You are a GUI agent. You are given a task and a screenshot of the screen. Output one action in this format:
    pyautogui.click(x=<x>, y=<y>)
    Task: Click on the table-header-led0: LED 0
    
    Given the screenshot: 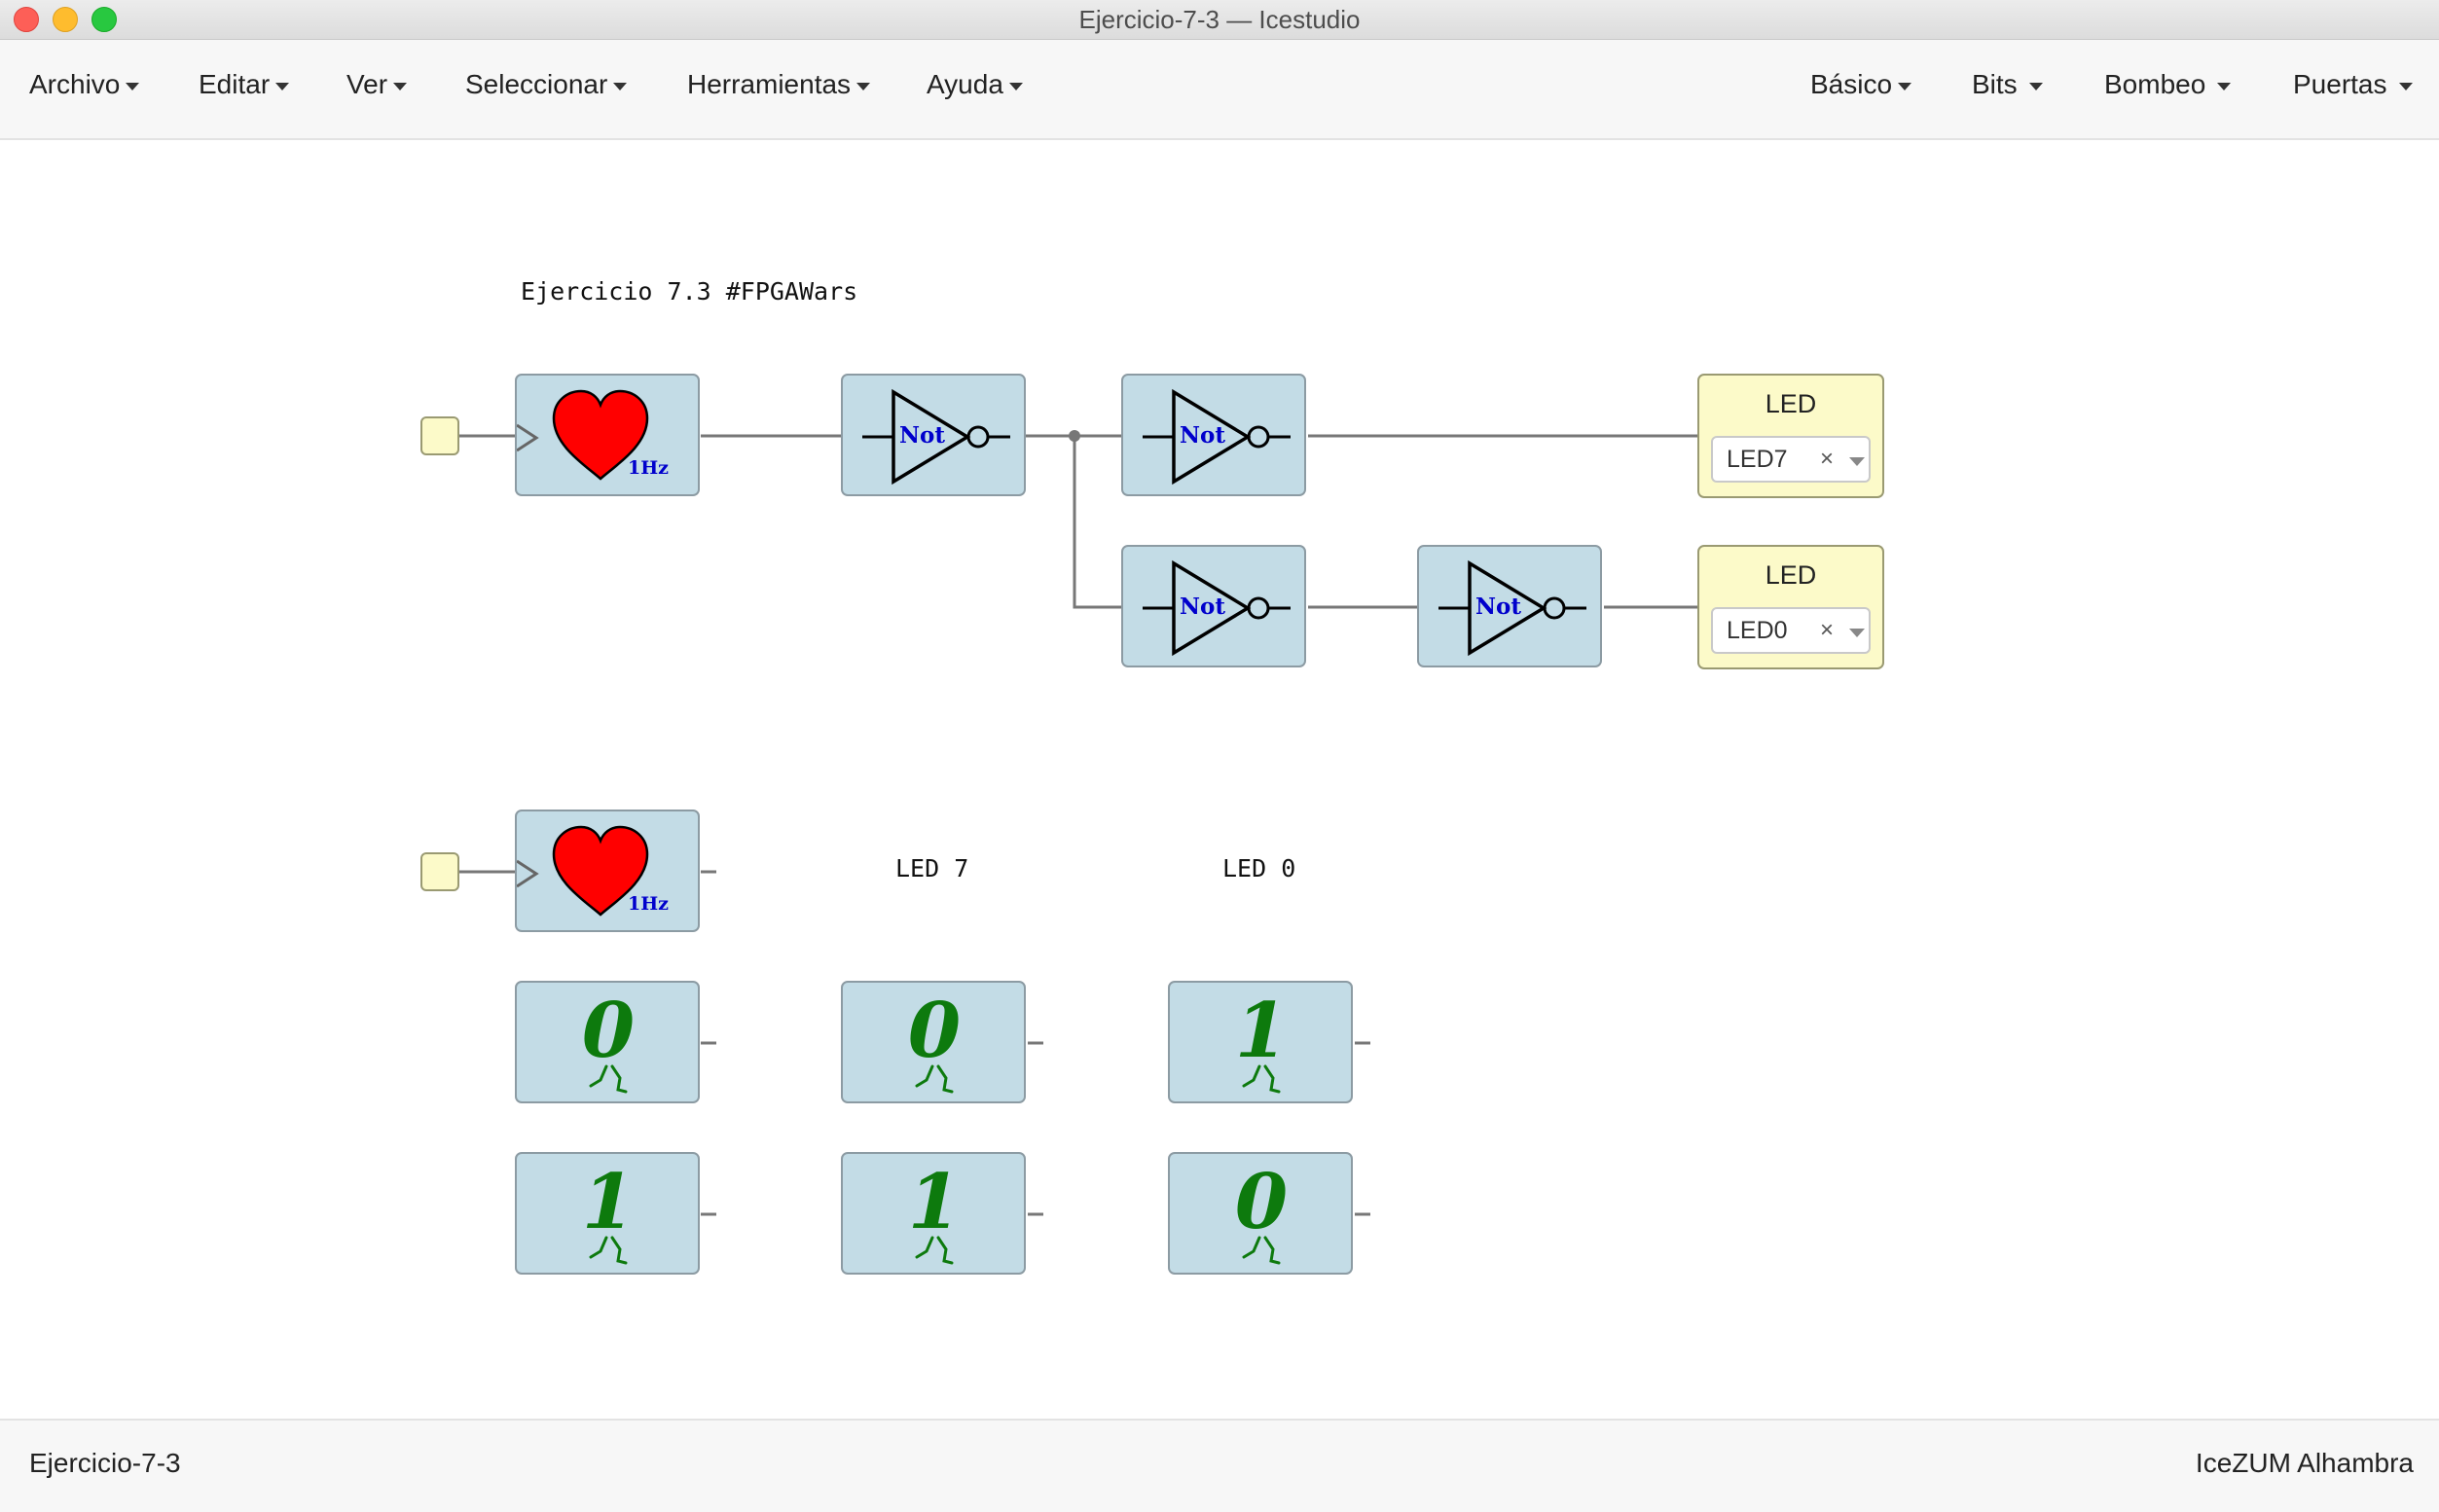 What is the action you would take?
    pyautogui.click(x=1259, y=868)
    